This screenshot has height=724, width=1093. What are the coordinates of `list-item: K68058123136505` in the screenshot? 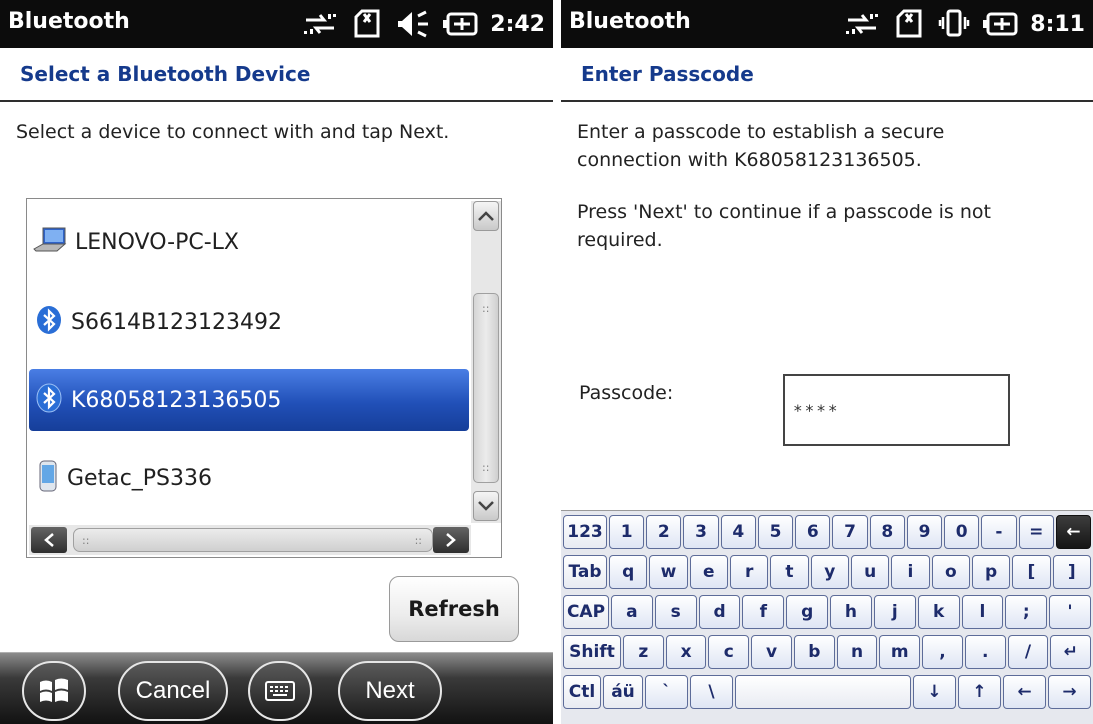 It's located at (249, 400).